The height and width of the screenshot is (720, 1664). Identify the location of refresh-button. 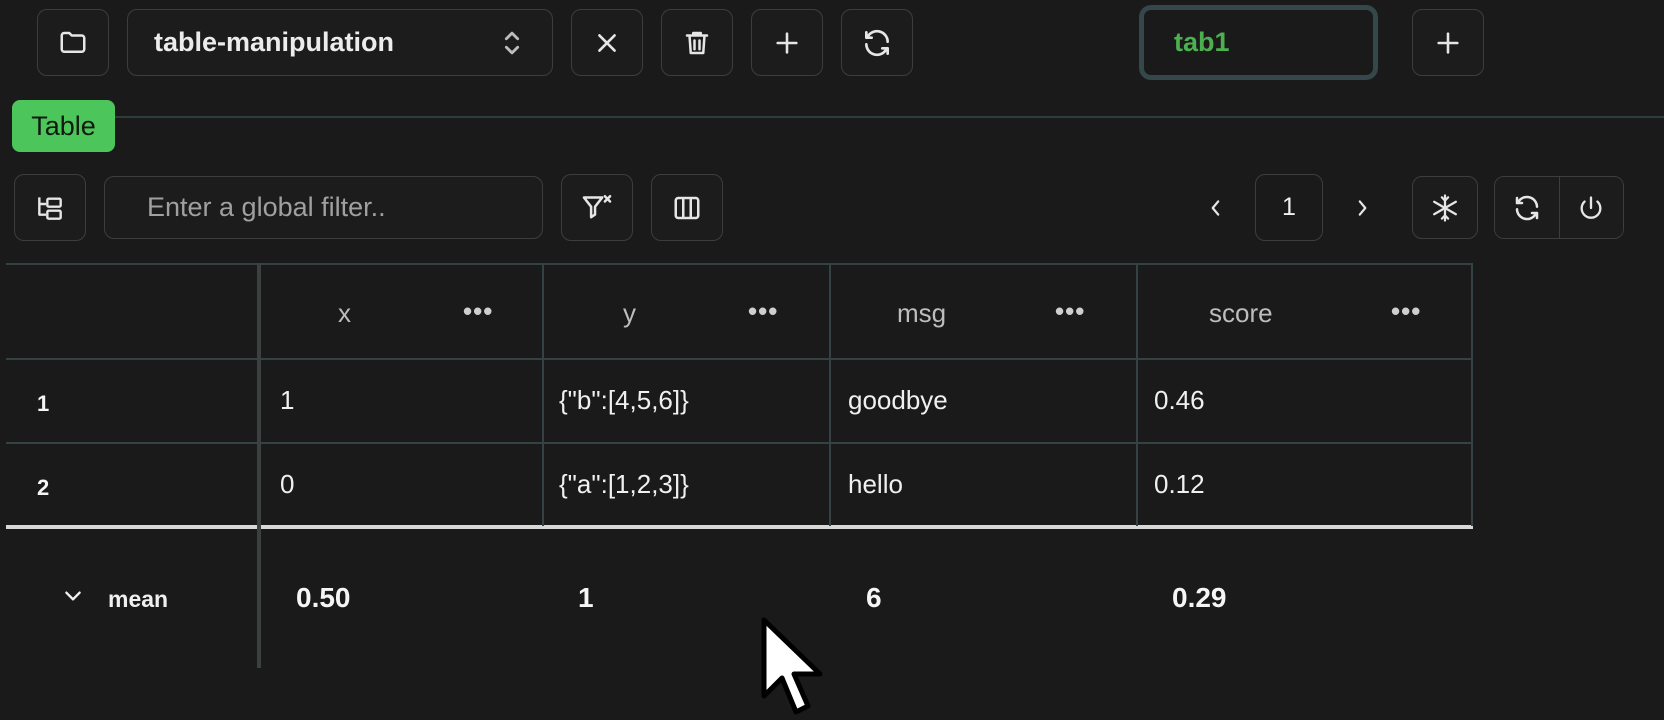
(877, 42).